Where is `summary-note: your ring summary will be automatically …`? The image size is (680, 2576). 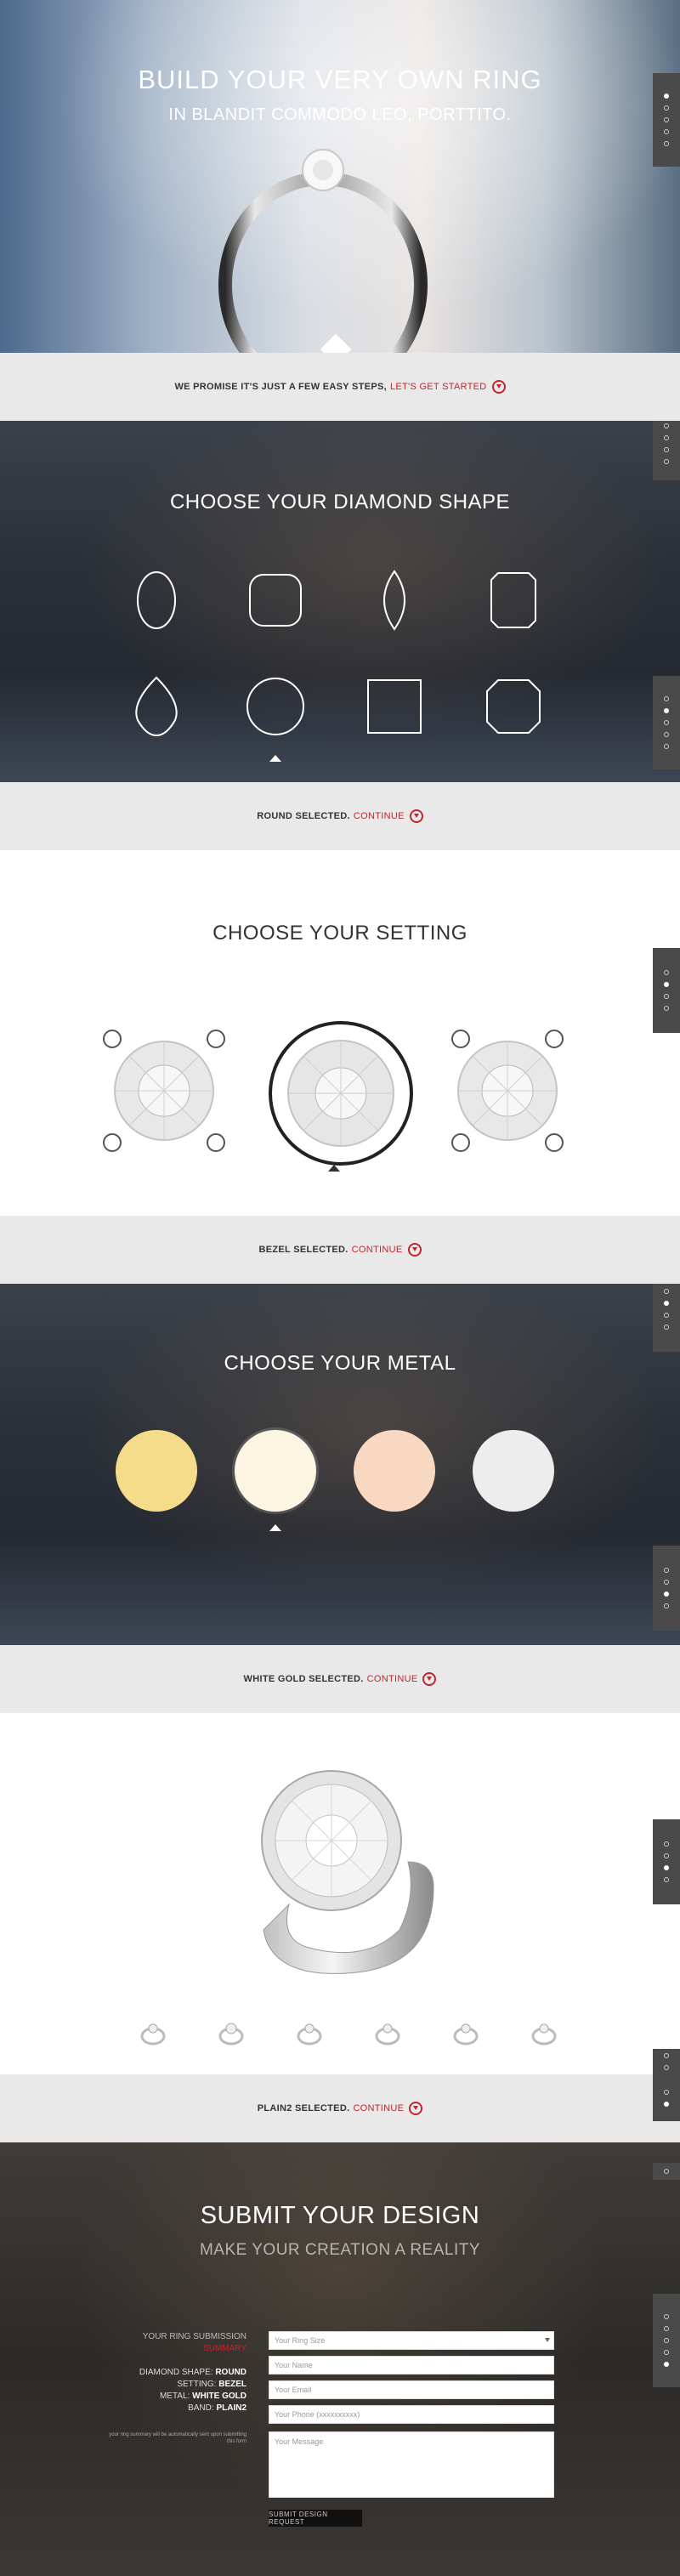
summary-note: your ring summary will be automatically … is located at coordinates (177, 2438).